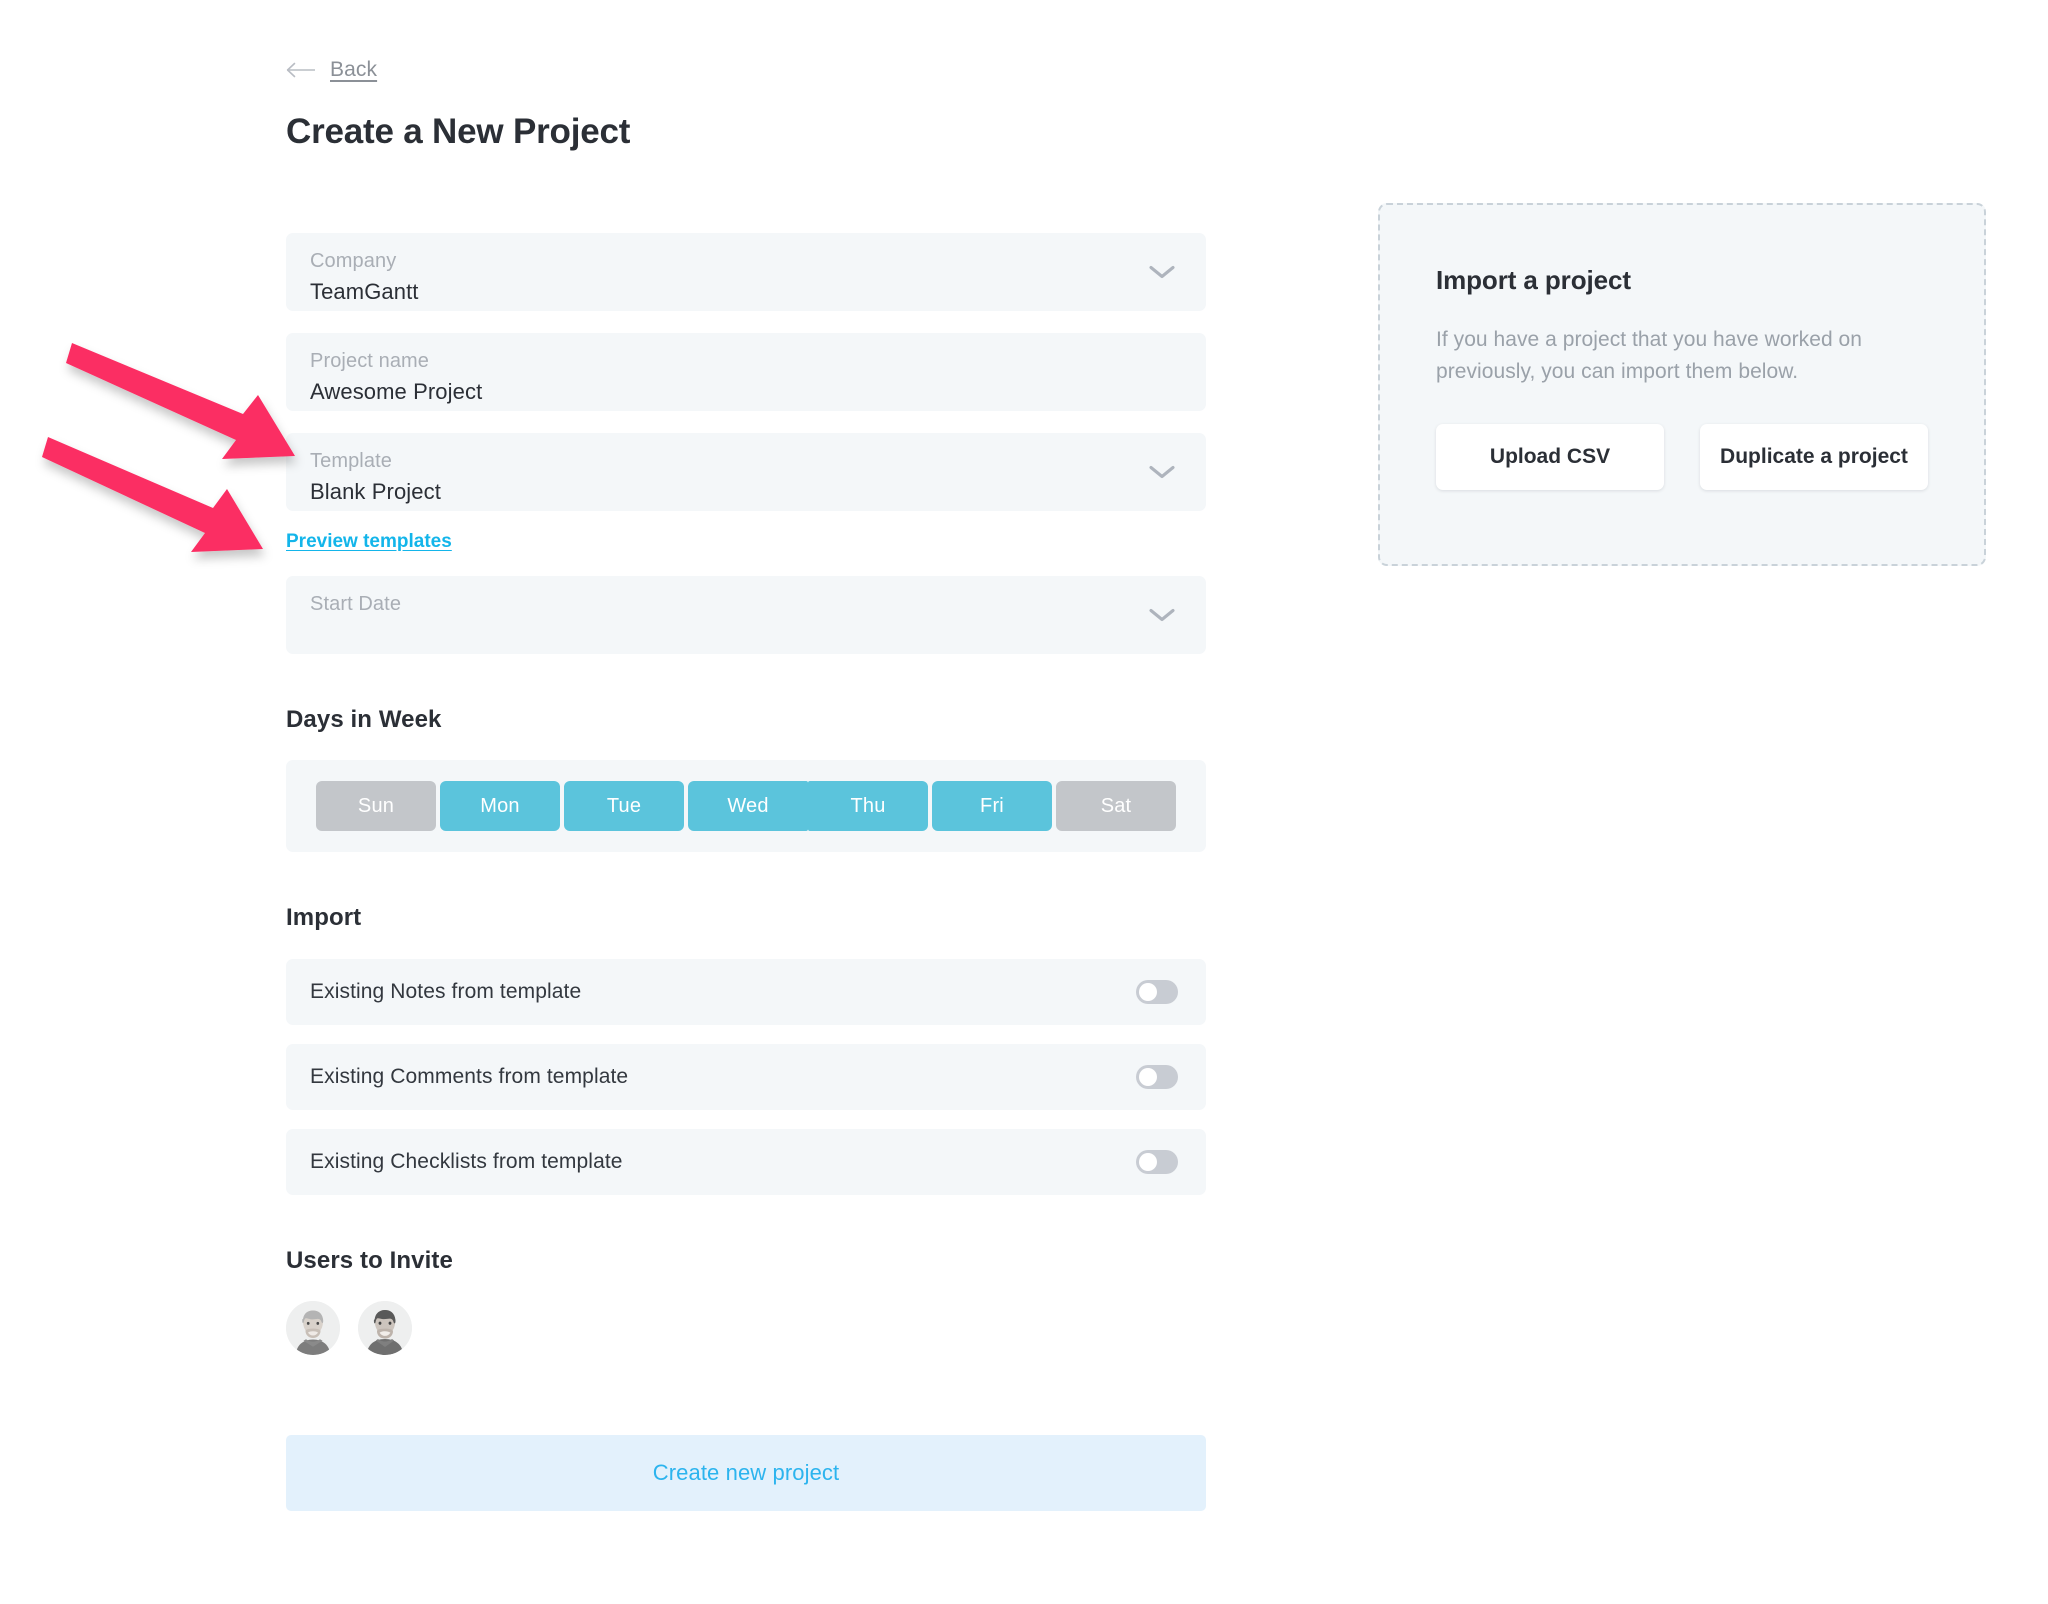  I want to click on project-name-label: Project name, so click(370, 361).